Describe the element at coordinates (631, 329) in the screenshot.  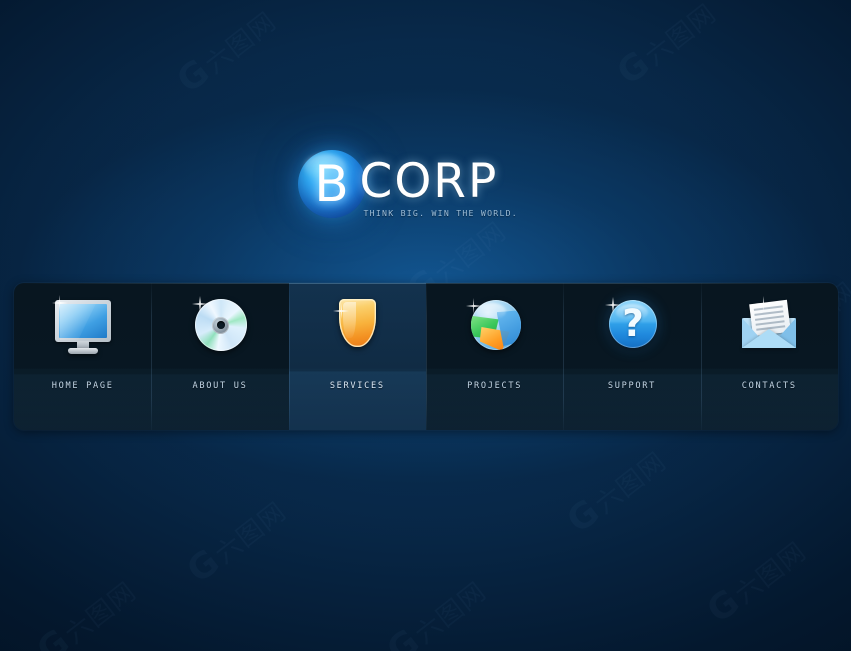
I see `question-mark-icon: ?` at that location.